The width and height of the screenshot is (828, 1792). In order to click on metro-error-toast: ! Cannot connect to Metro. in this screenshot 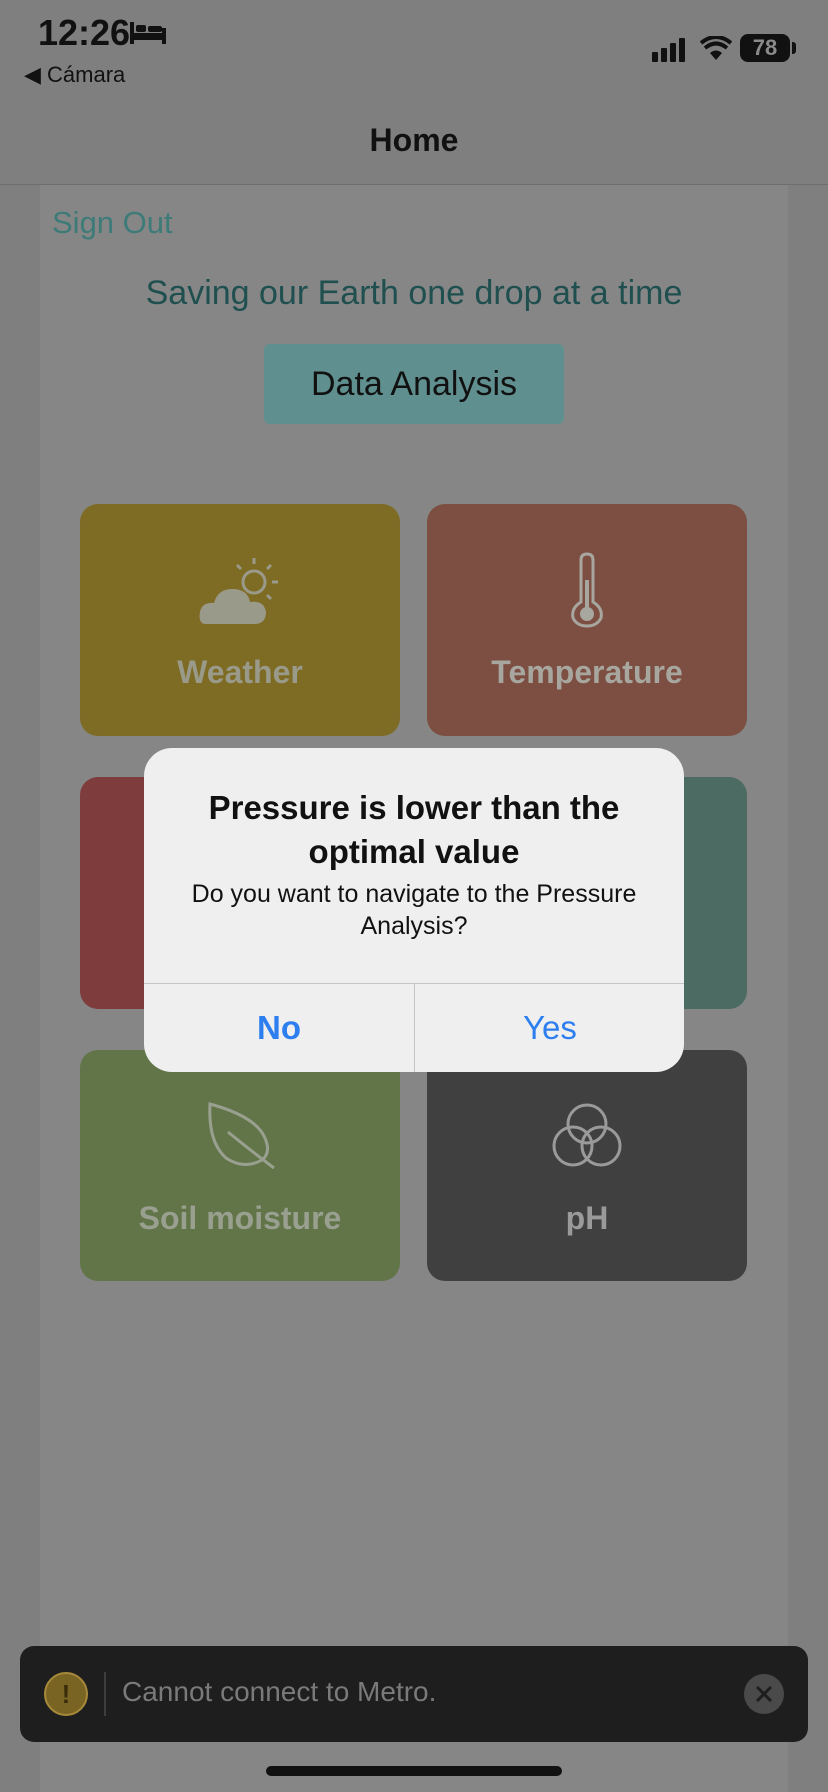, I will do `click(414, 1694)`.